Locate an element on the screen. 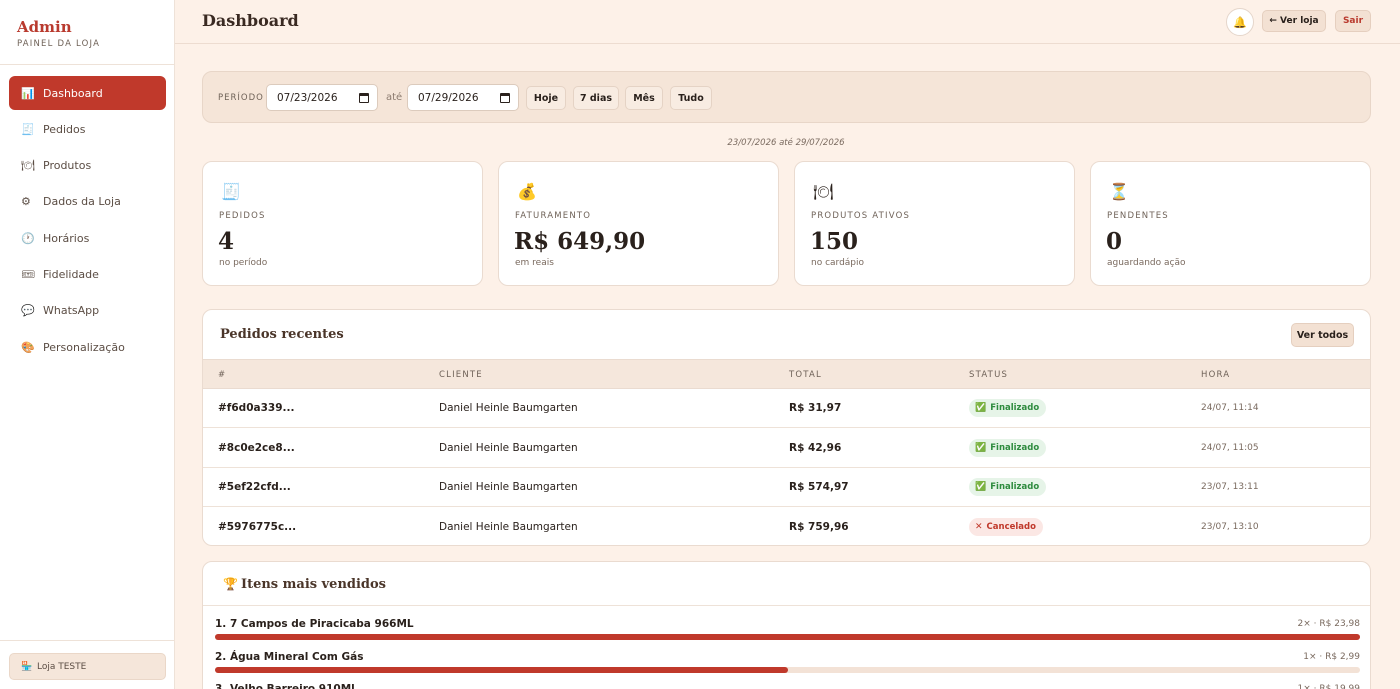 The image size is (1400, 689). stat-subtitle: em reais is located at coordinates (534, 263).